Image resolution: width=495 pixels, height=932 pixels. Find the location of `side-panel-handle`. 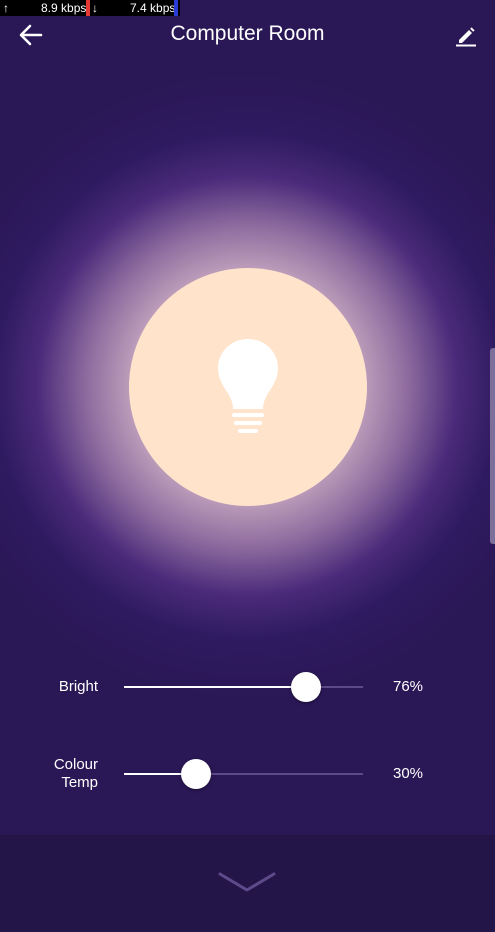

side-panel-handle is located at coordinates (492, 446).